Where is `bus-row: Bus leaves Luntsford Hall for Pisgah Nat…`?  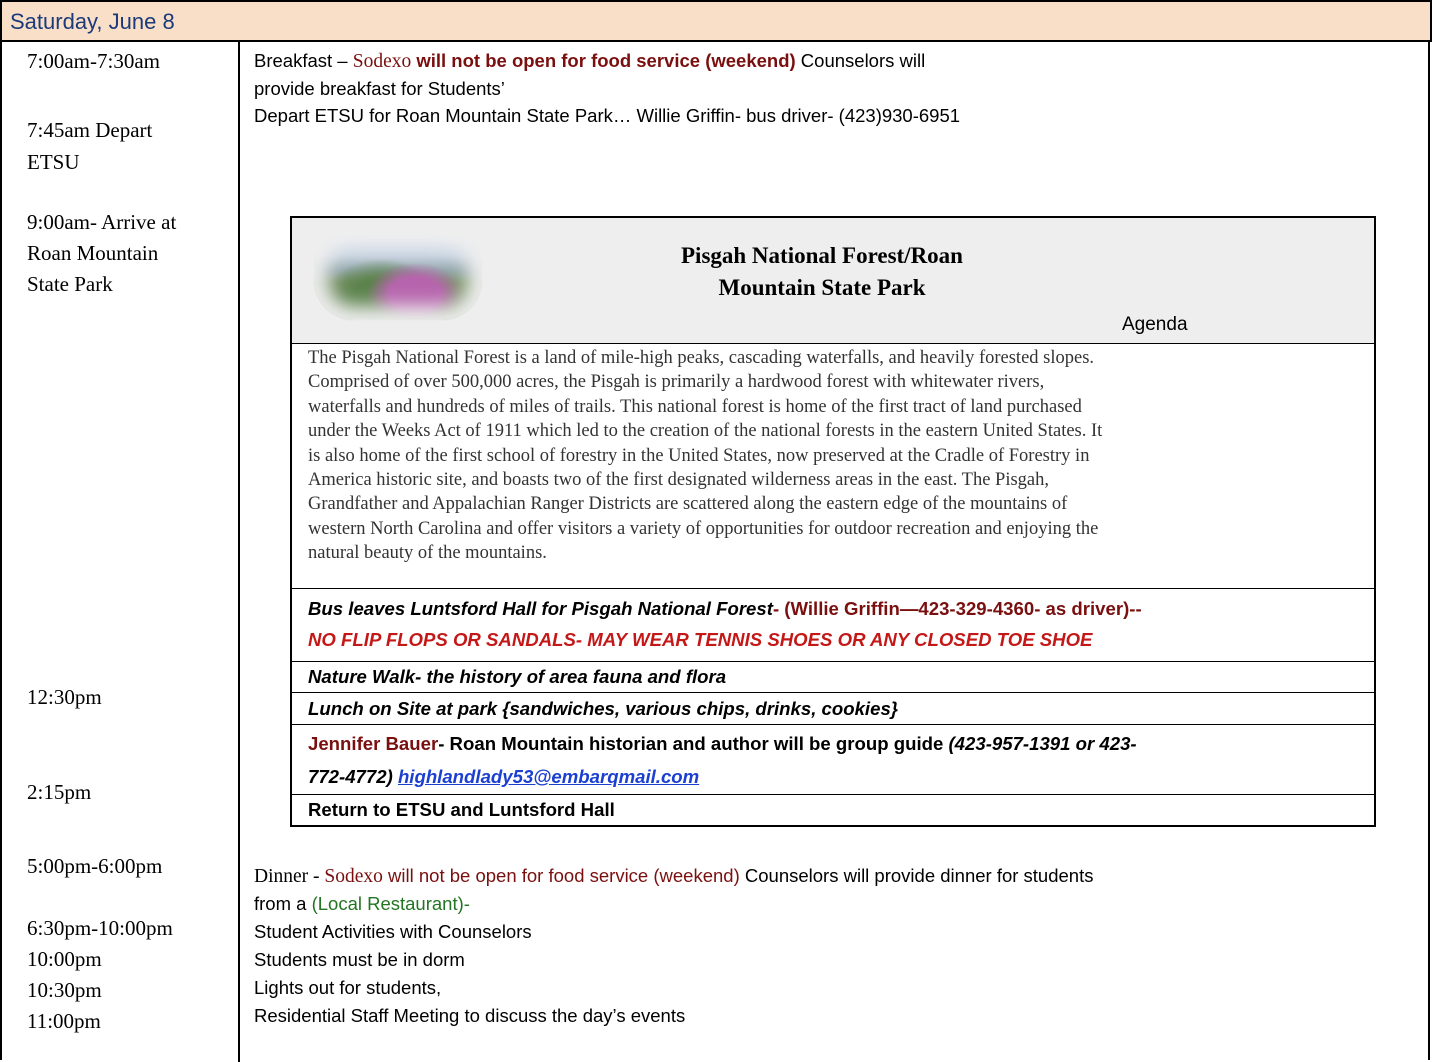
bus-row: Bus leaves Luntsford Hall for Pisgah Nat… is located at coordinates (833, 624).